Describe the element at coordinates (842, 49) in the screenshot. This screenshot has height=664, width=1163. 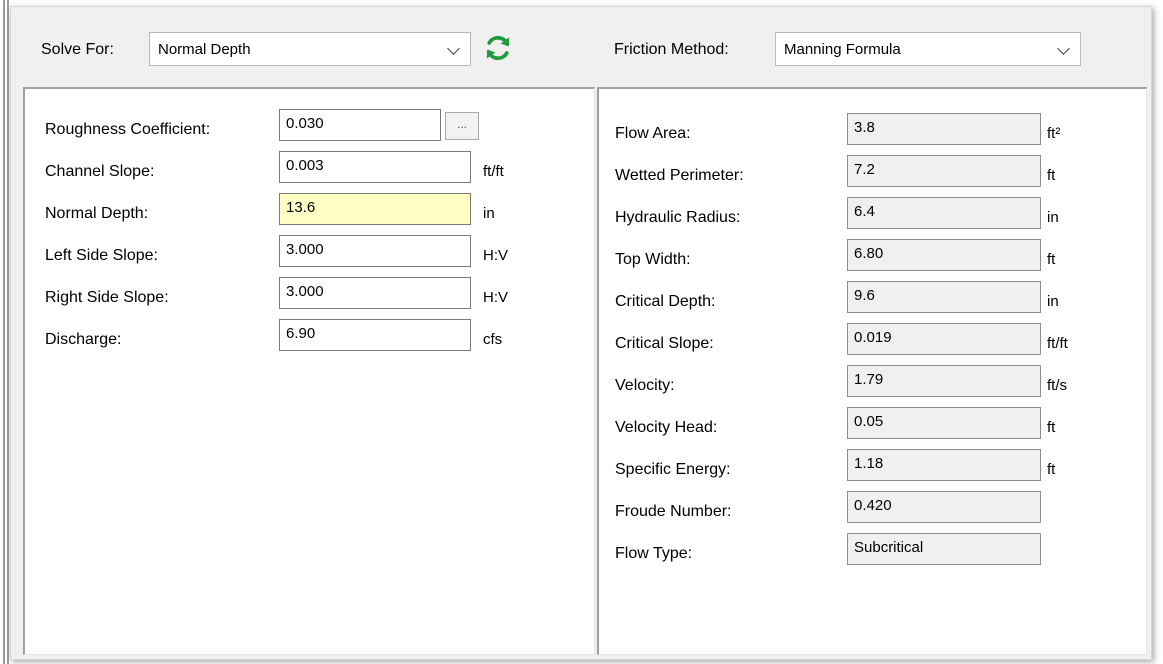
I see `friction-method-value: Manning Formula` at that location.